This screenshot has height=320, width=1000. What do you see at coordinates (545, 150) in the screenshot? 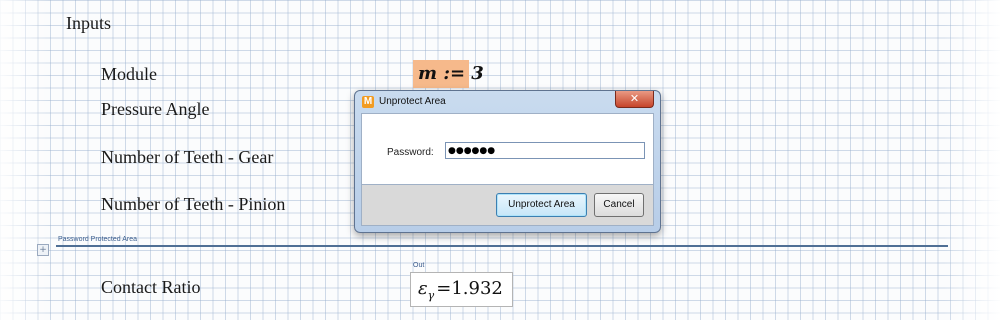
I see `password-input` at bounding box center [545, 150].